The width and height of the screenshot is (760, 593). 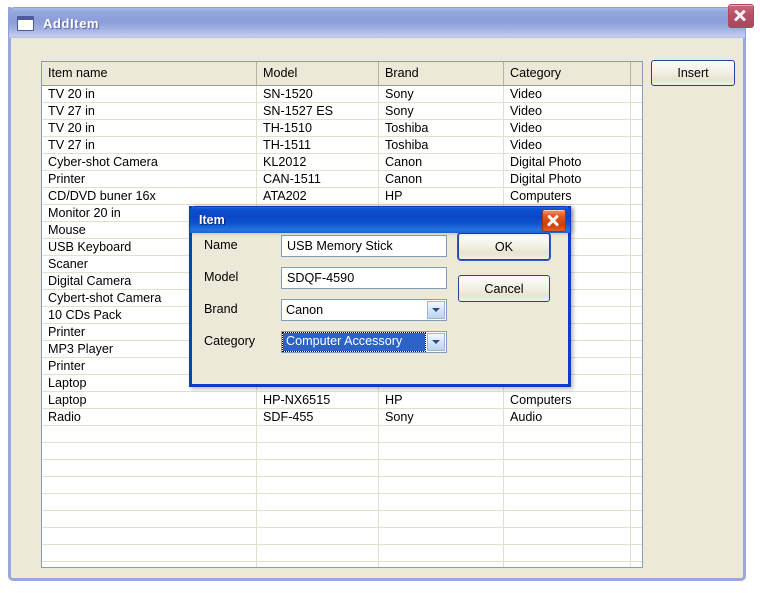 What do you see at coordinates (149, 111) in the screenshot?
I see `table-cell: TV 27 in` at bounding box center [149, 111].